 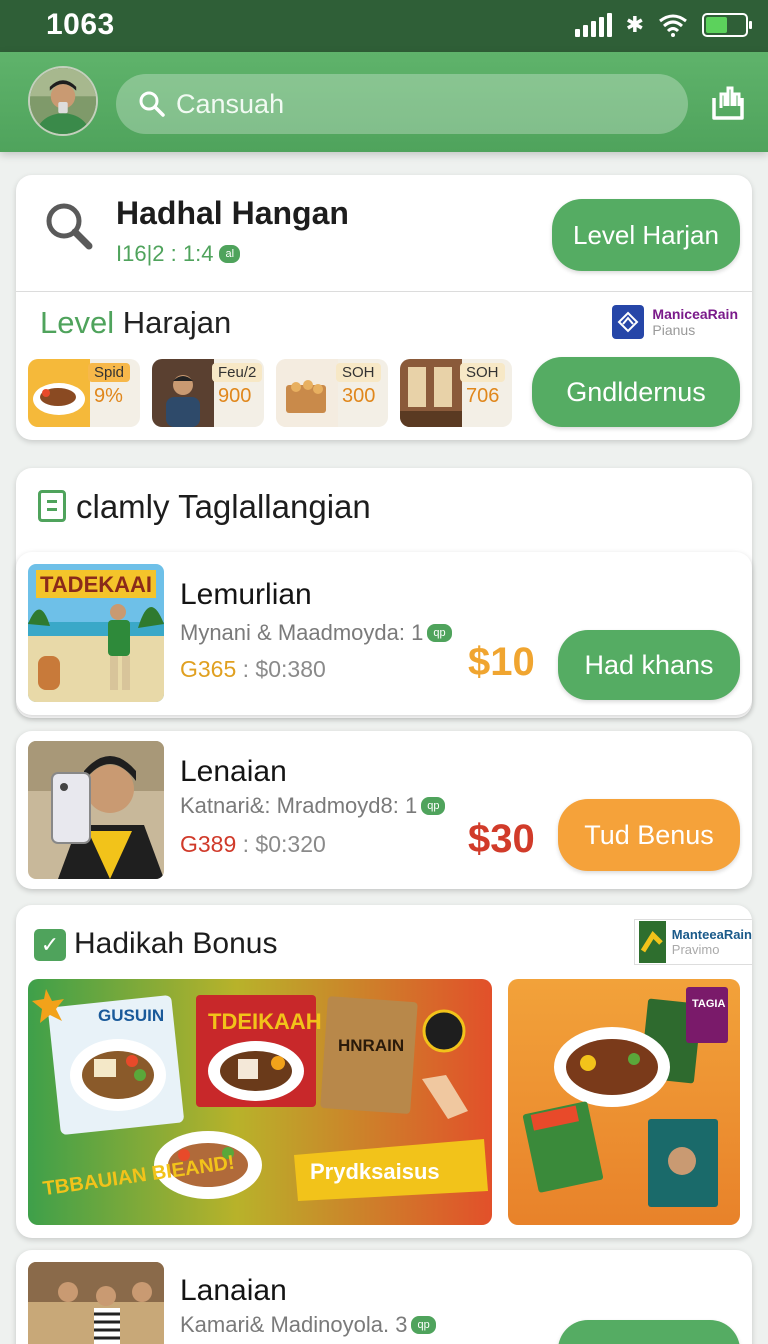 What do you see at coordinates (265, 1021) in the screenshot?
I see `banner-text: TDEIKAAH` at bounding box center [265, 1021].